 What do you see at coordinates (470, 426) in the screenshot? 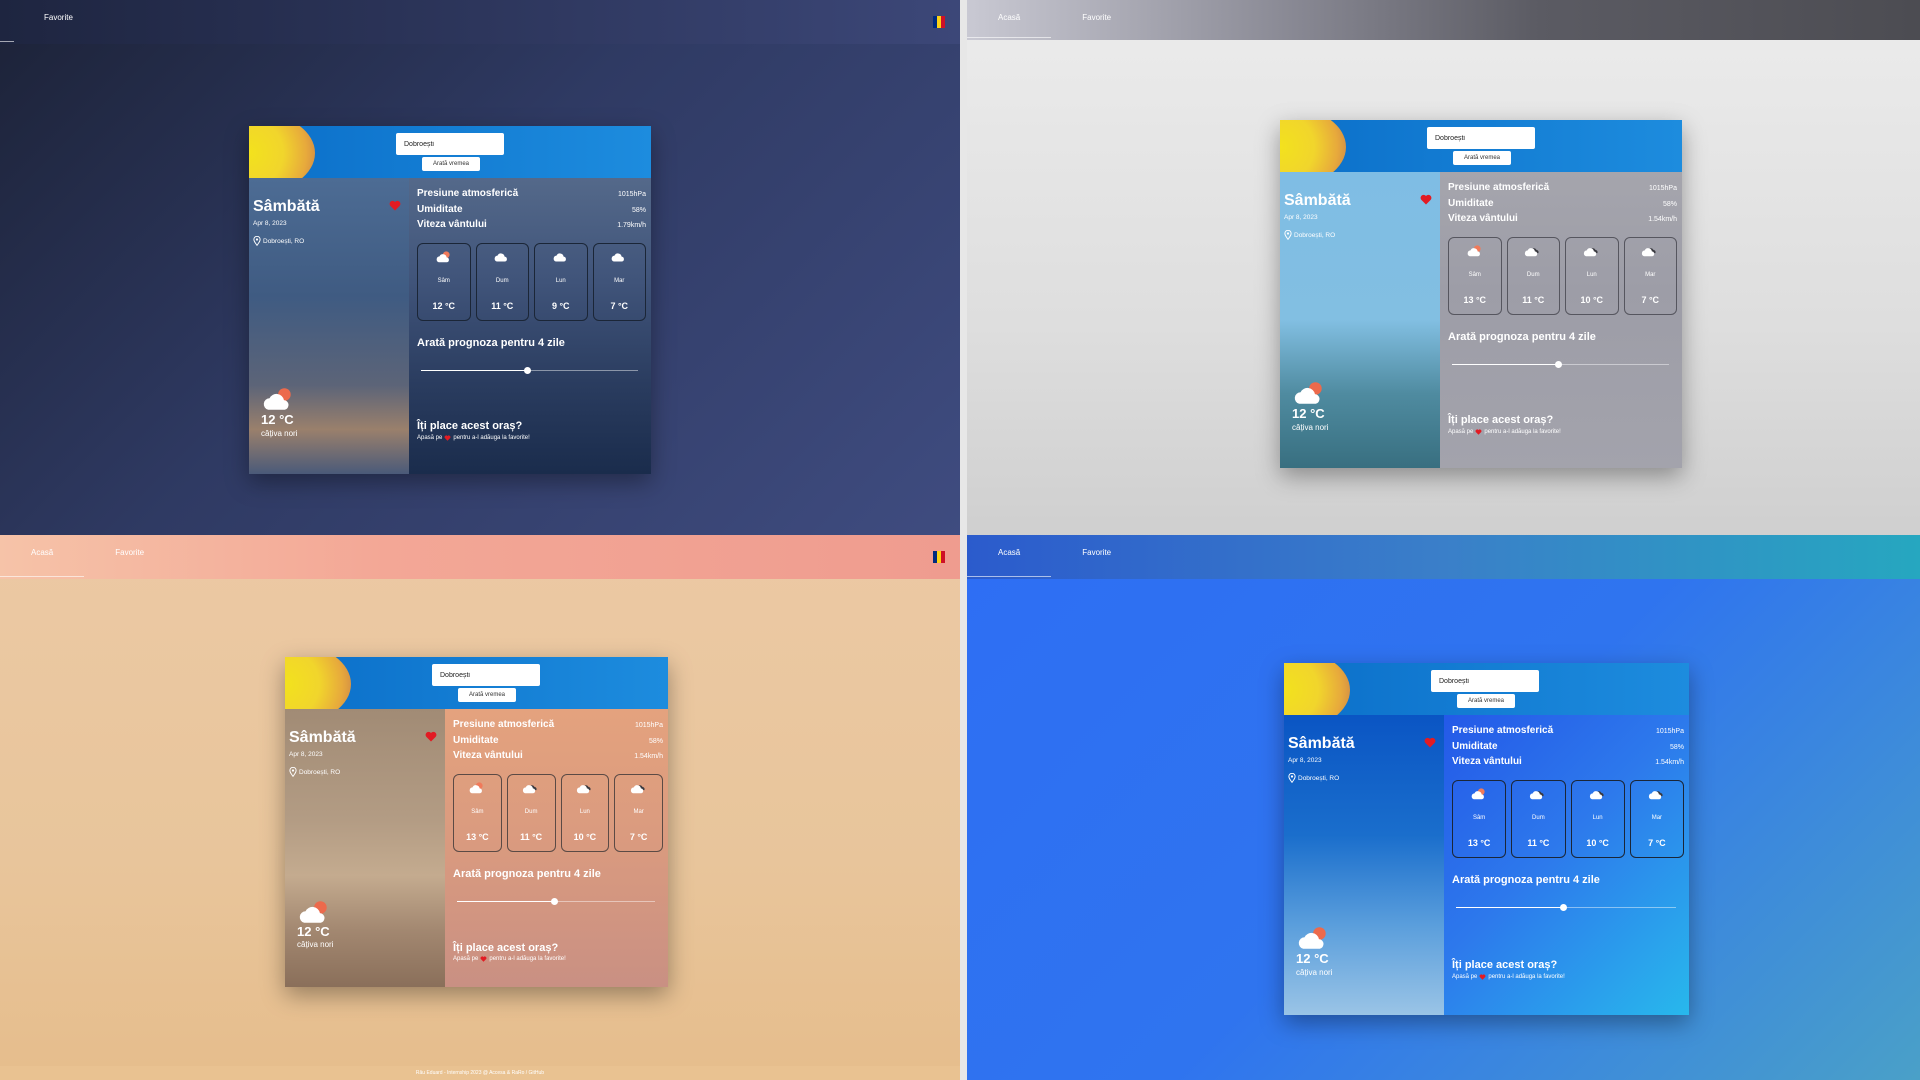
I see `like-city-title: Îți place acest oraș?` at bounding box center [470, 426].